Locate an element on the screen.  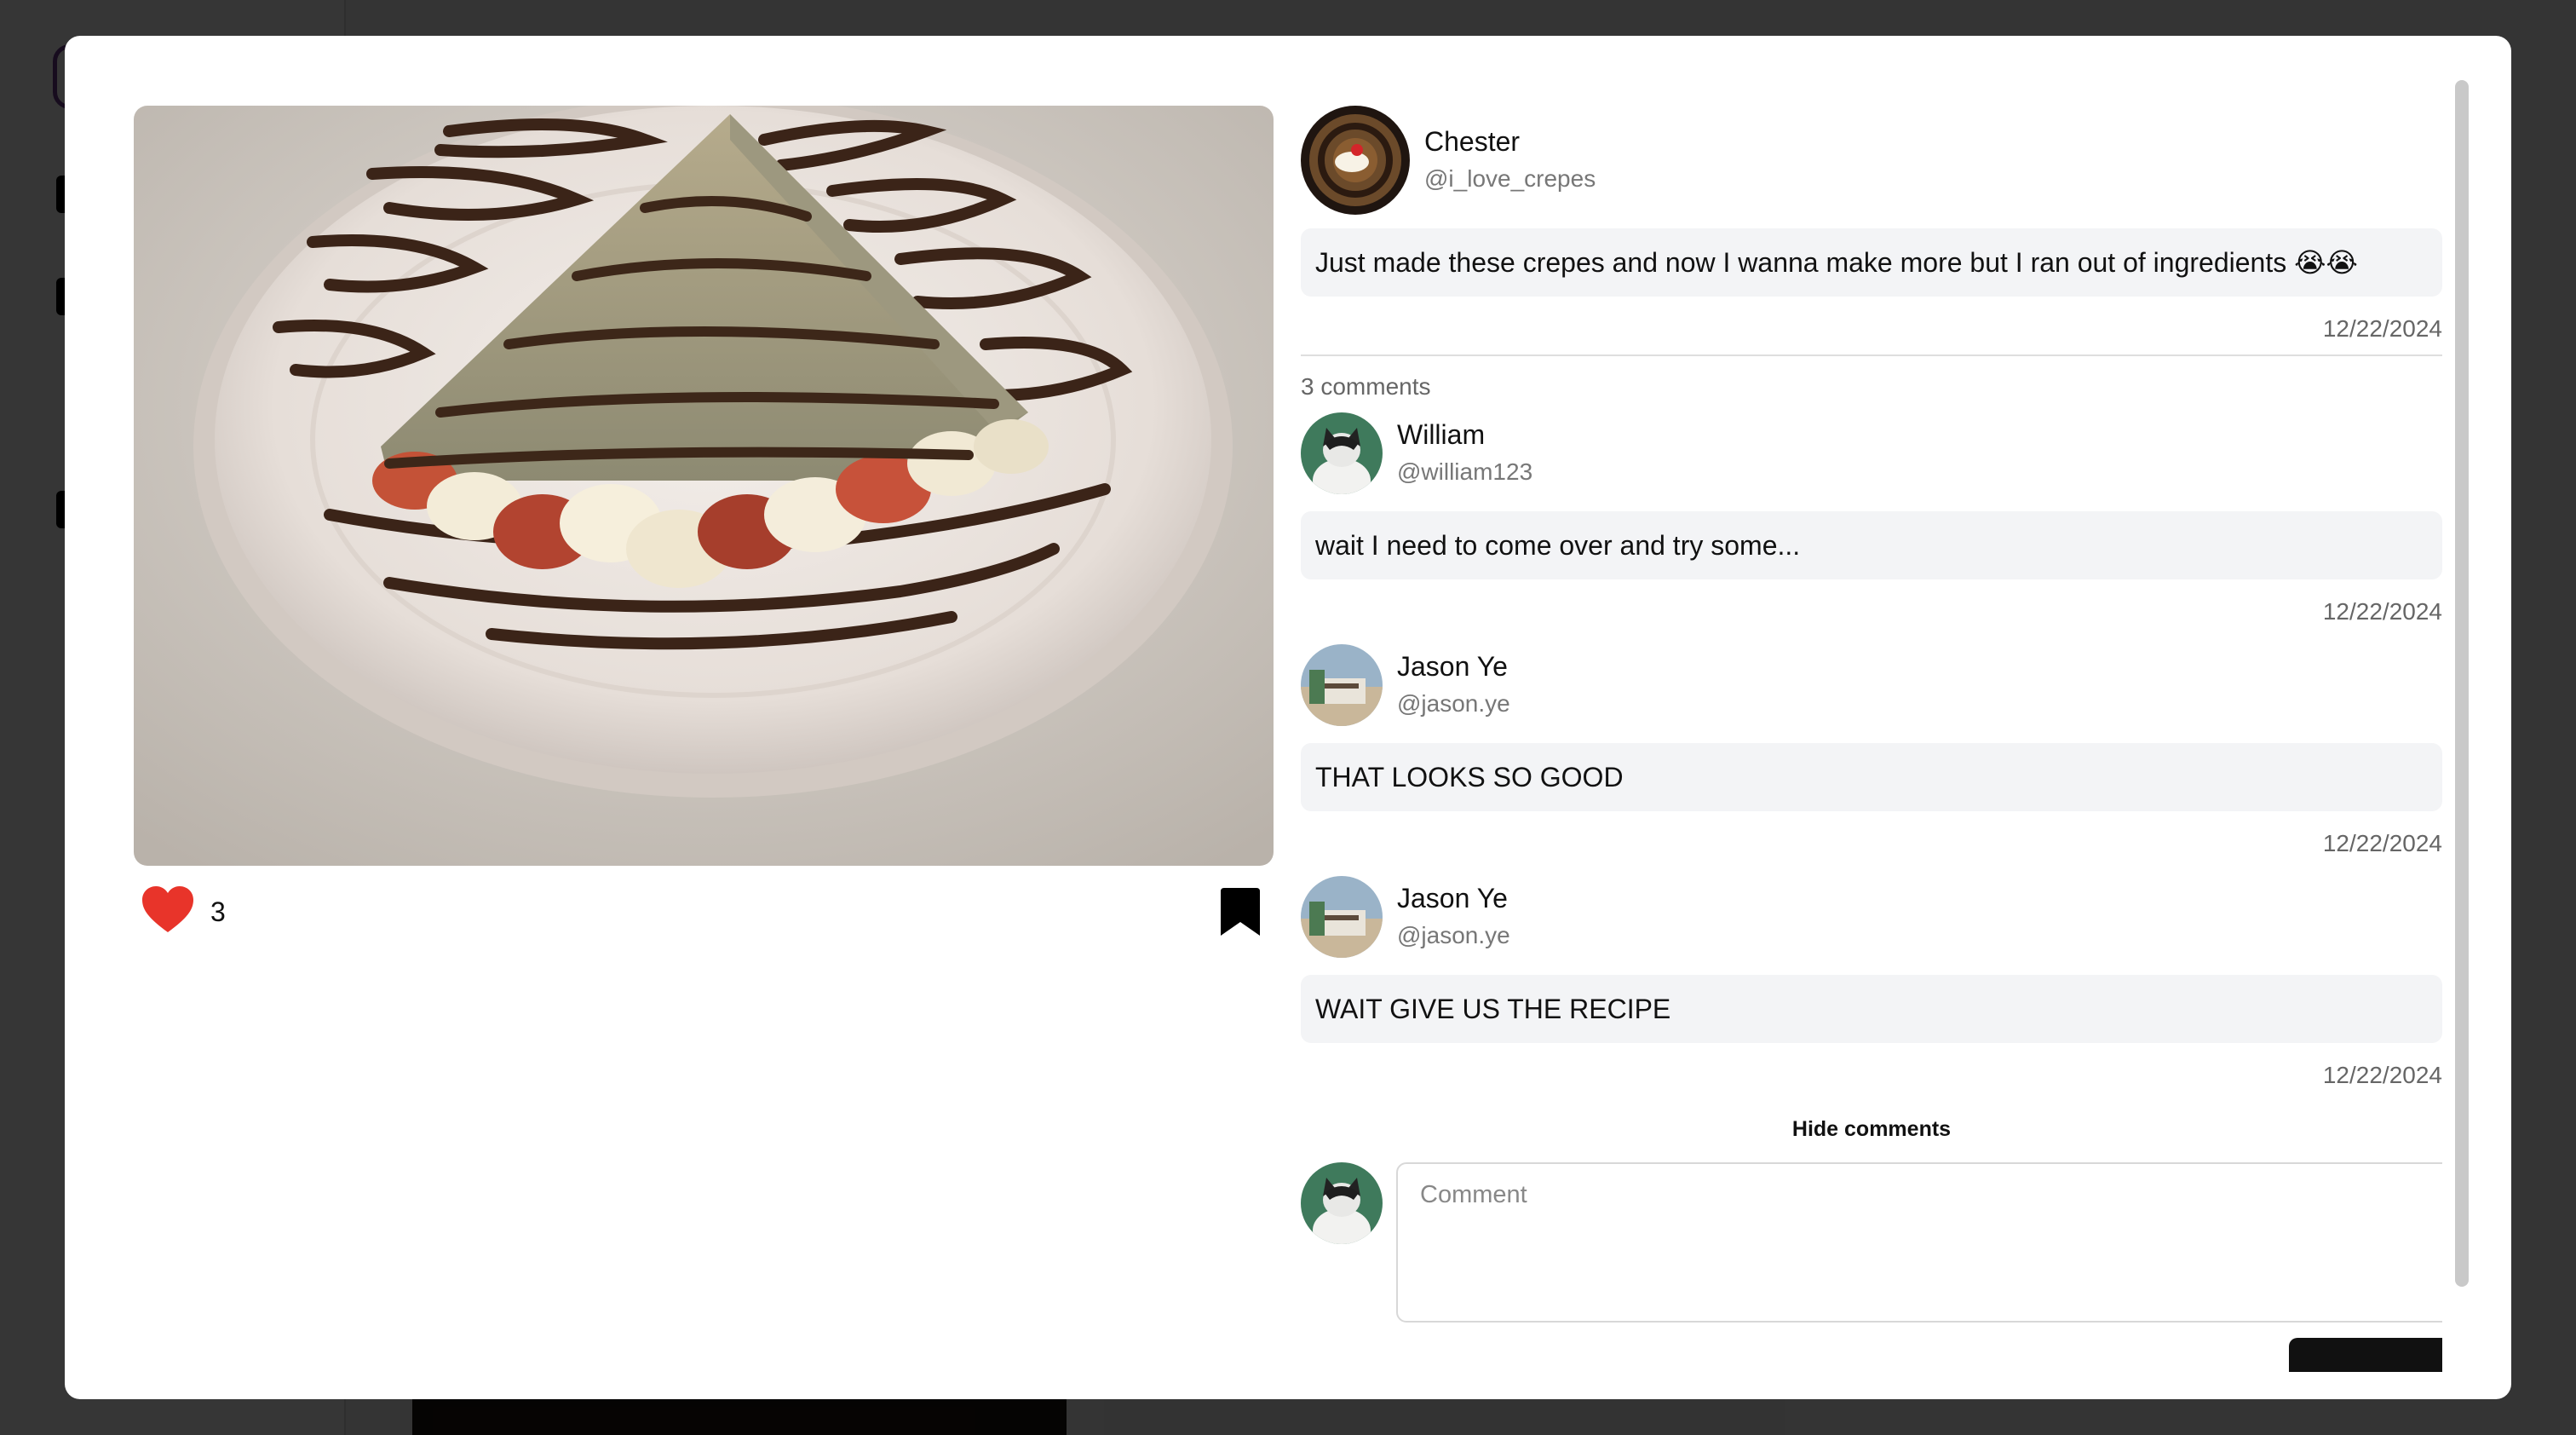
scrollbar is located at coordinates (2462, 683).